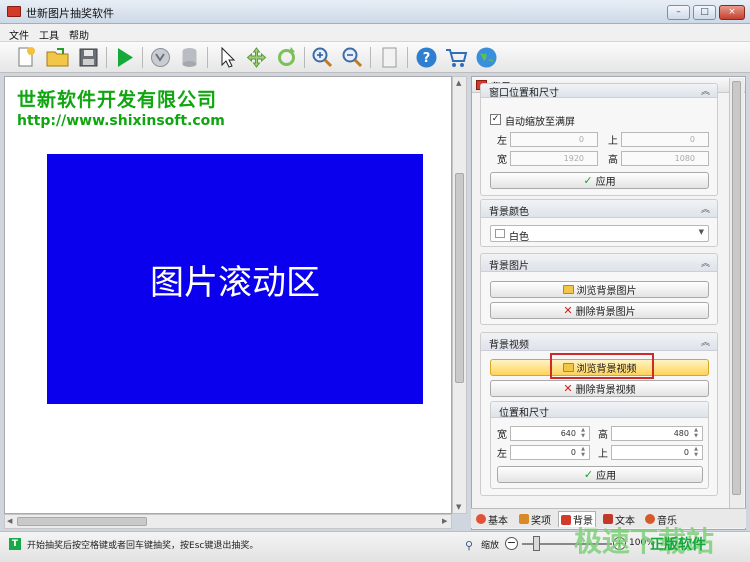  I want to click on menu-bar: 文件 工具 帮助, so click(375, 33).